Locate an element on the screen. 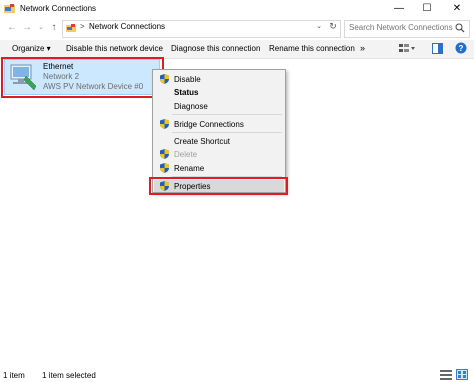  refresh-button: ↻ is located at coordinates (333, 26).